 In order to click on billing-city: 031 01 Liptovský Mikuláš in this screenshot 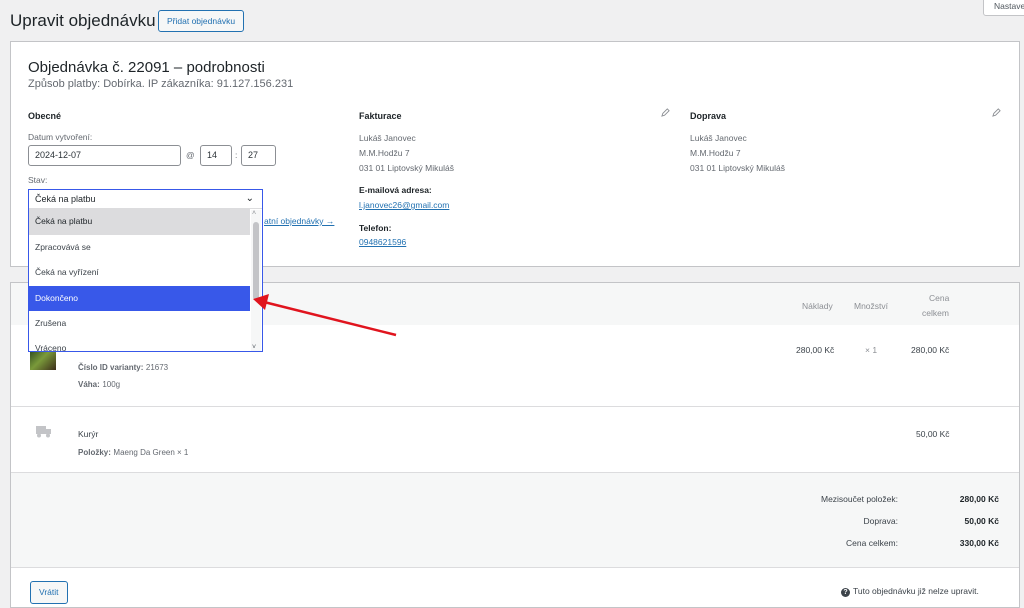, I will do `click(406, 168)`.